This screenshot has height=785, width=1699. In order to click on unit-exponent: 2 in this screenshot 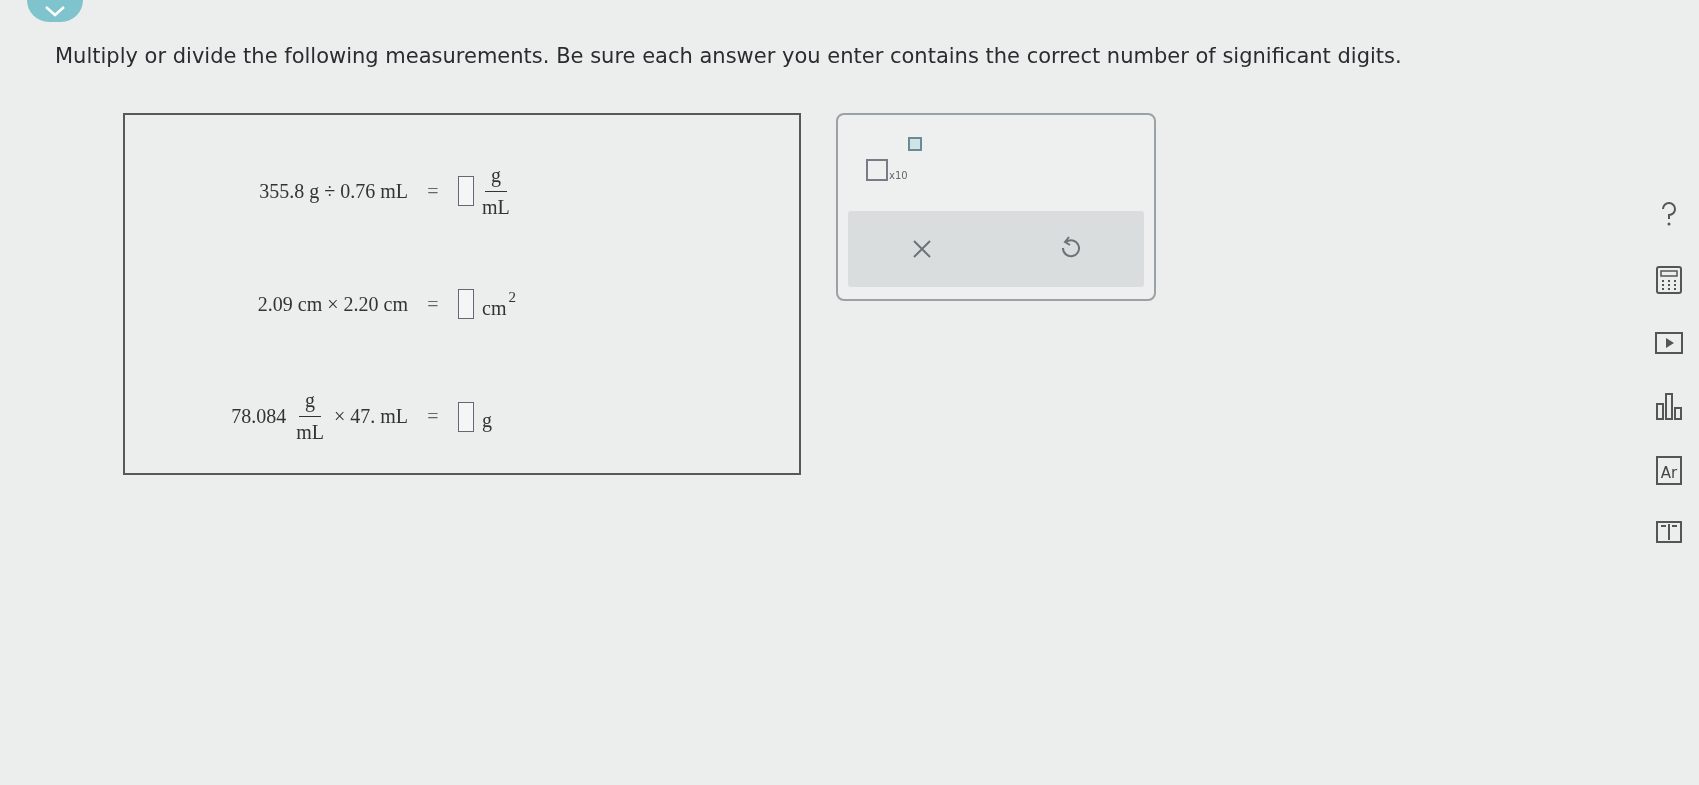, I will do `click(512, 297)`.